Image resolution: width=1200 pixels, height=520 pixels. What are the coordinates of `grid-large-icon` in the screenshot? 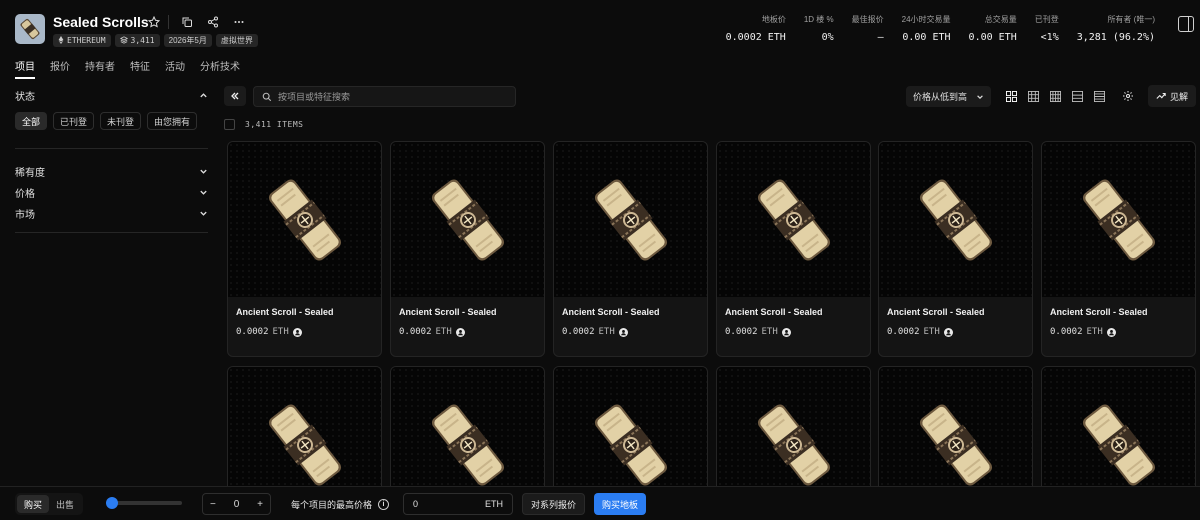 It's located at (1011, 96).